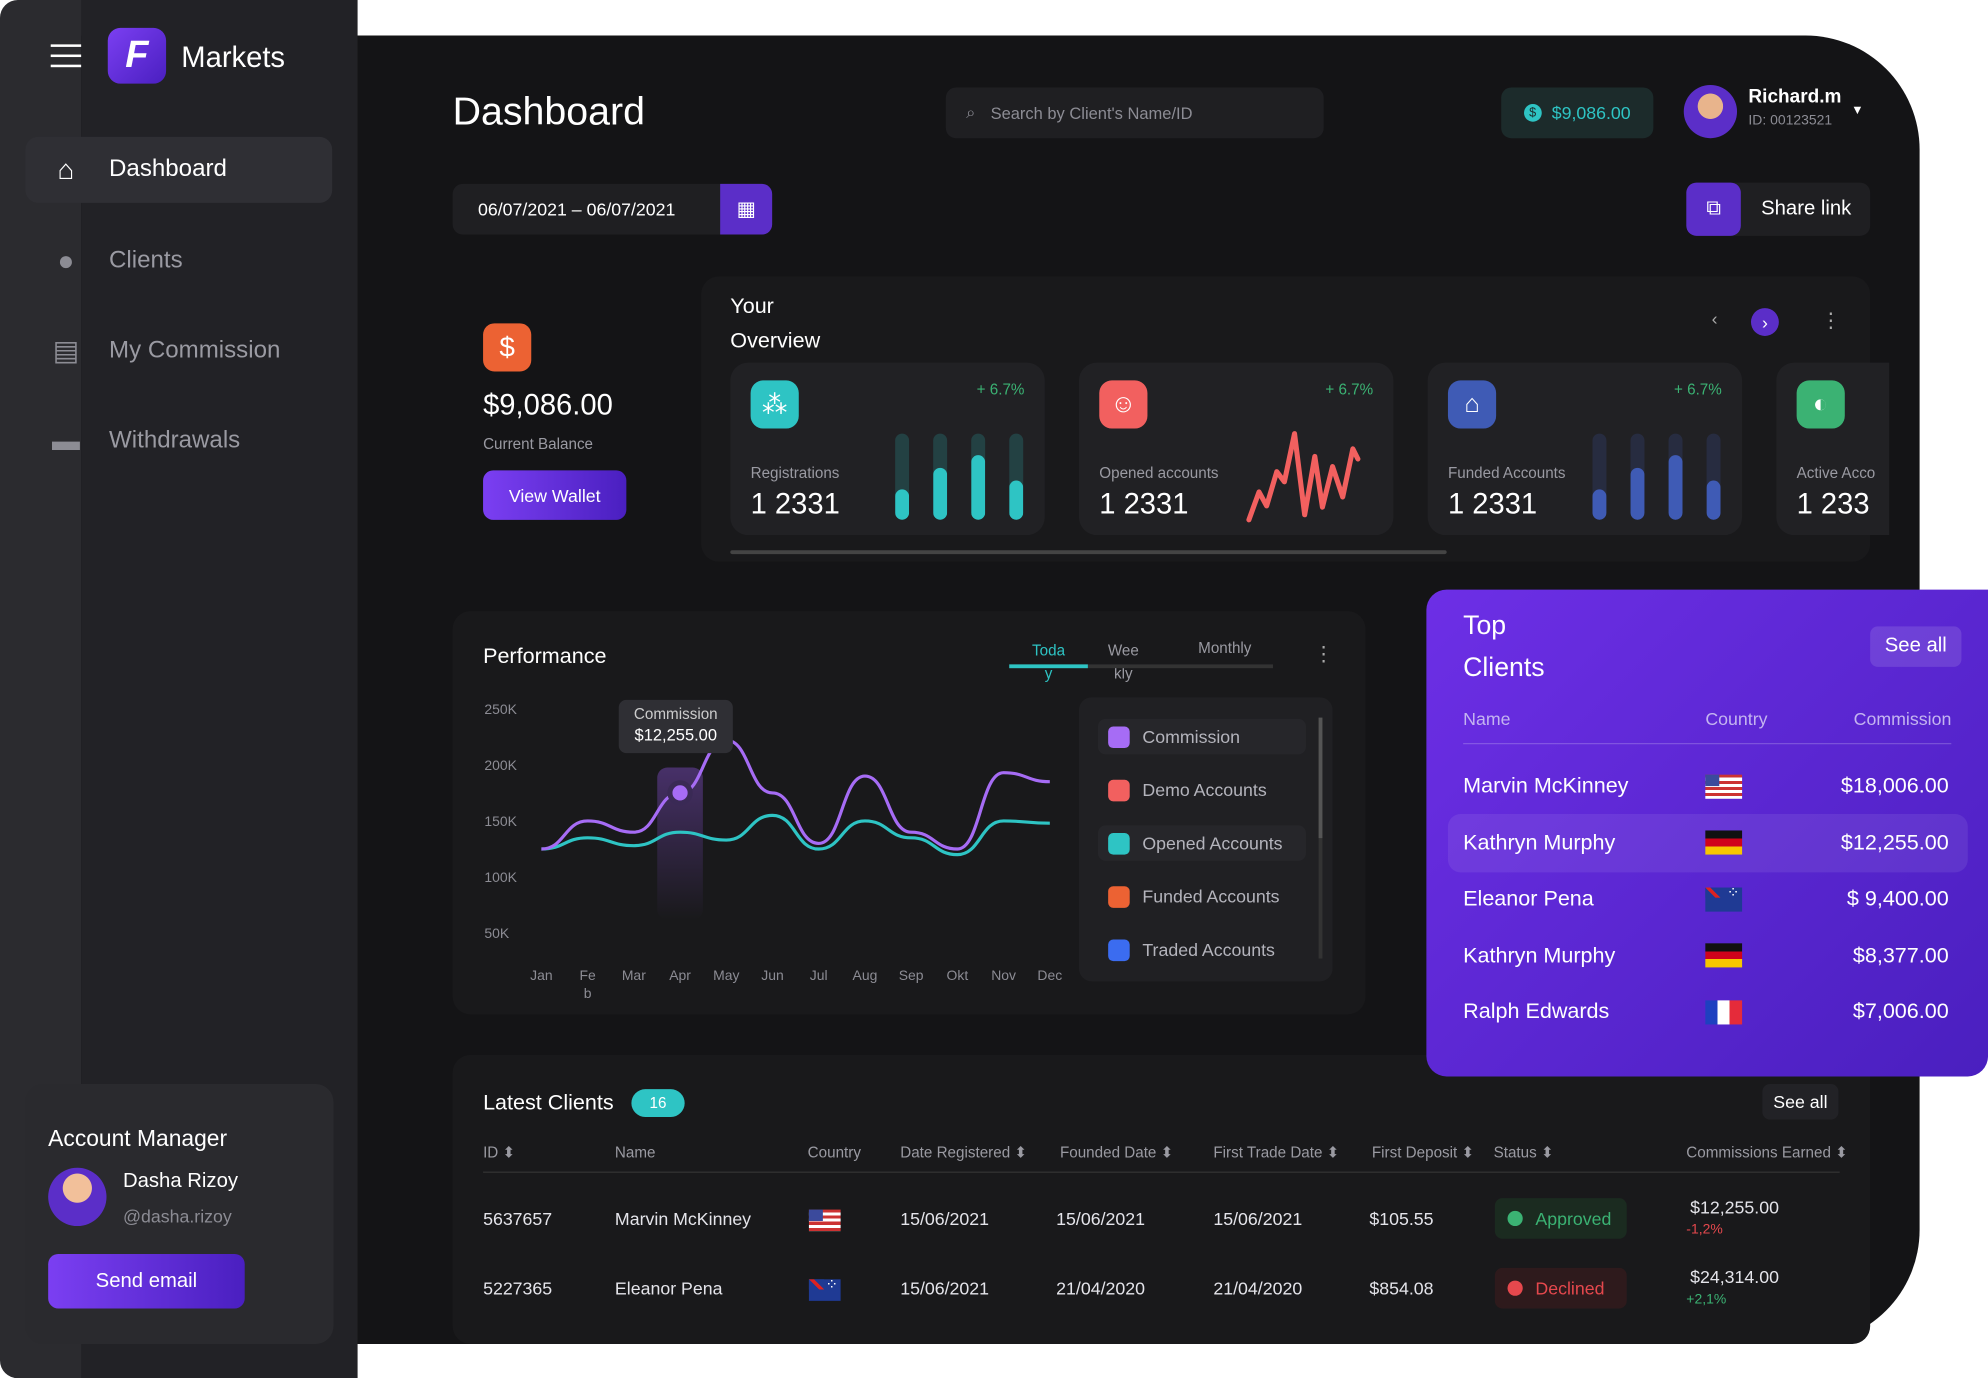  Describe the element at coordinates (1485, 626) in the screenshot. I see `top-clients-title: Top` at that location.